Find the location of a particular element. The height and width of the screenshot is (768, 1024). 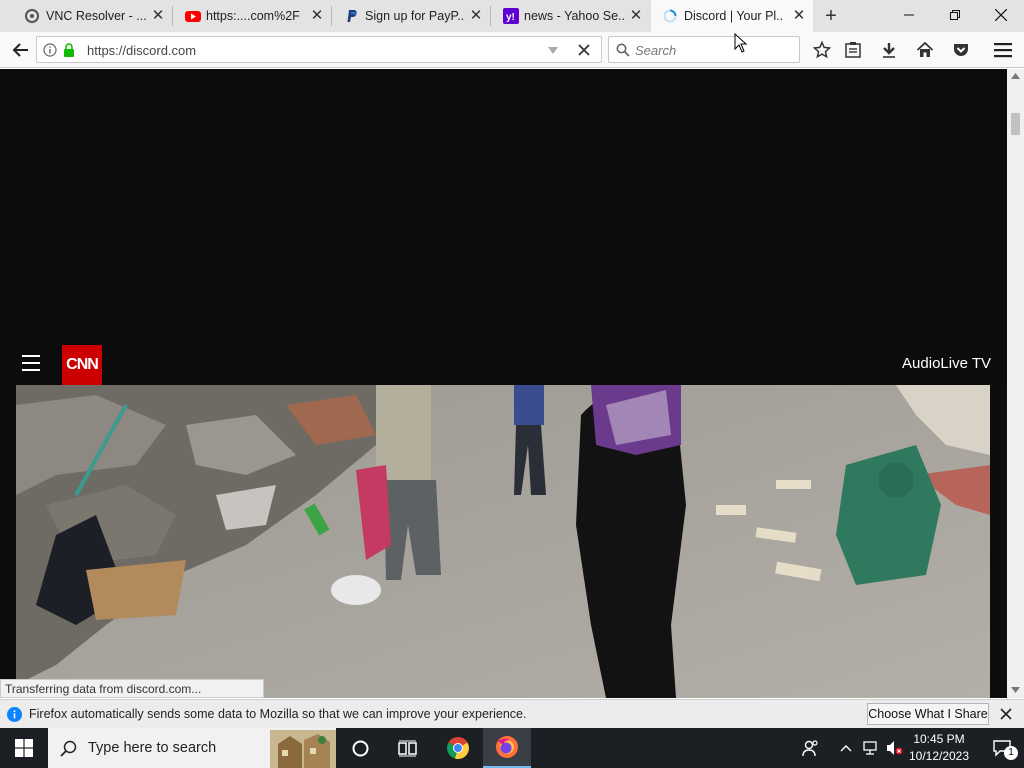

clock-time: 10:45 PM is located at coordinates (939, 739).